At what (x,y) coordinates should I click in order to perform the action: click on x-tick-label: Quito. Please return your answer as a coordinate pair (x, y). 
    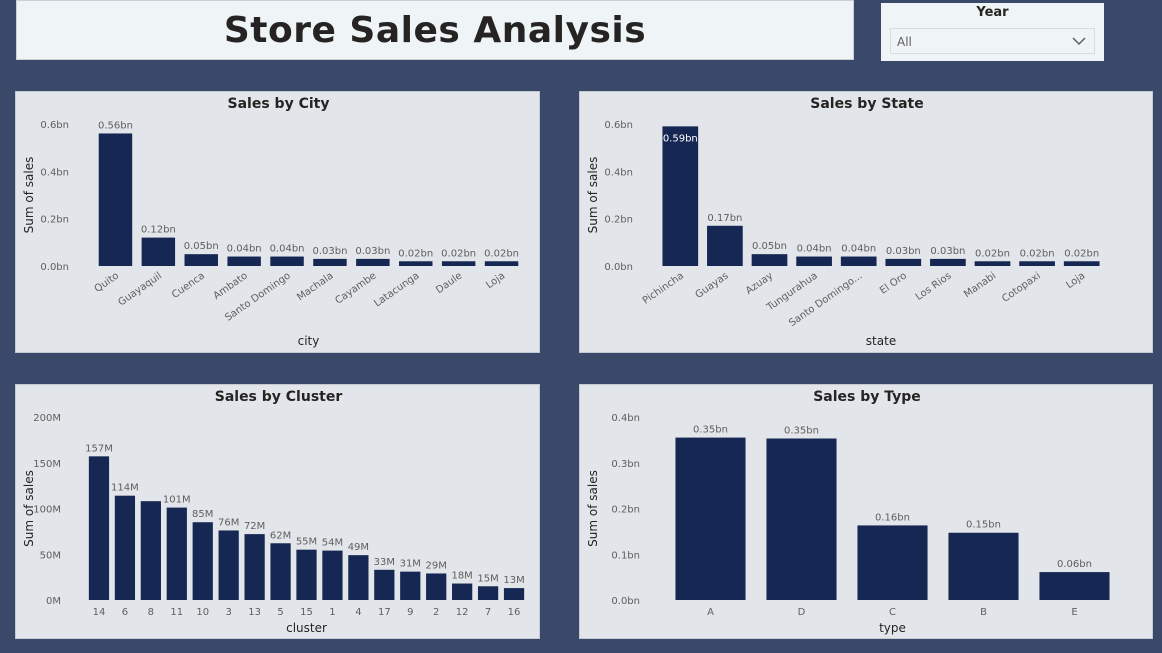
    Looking at the image, I should click on (107, 282).